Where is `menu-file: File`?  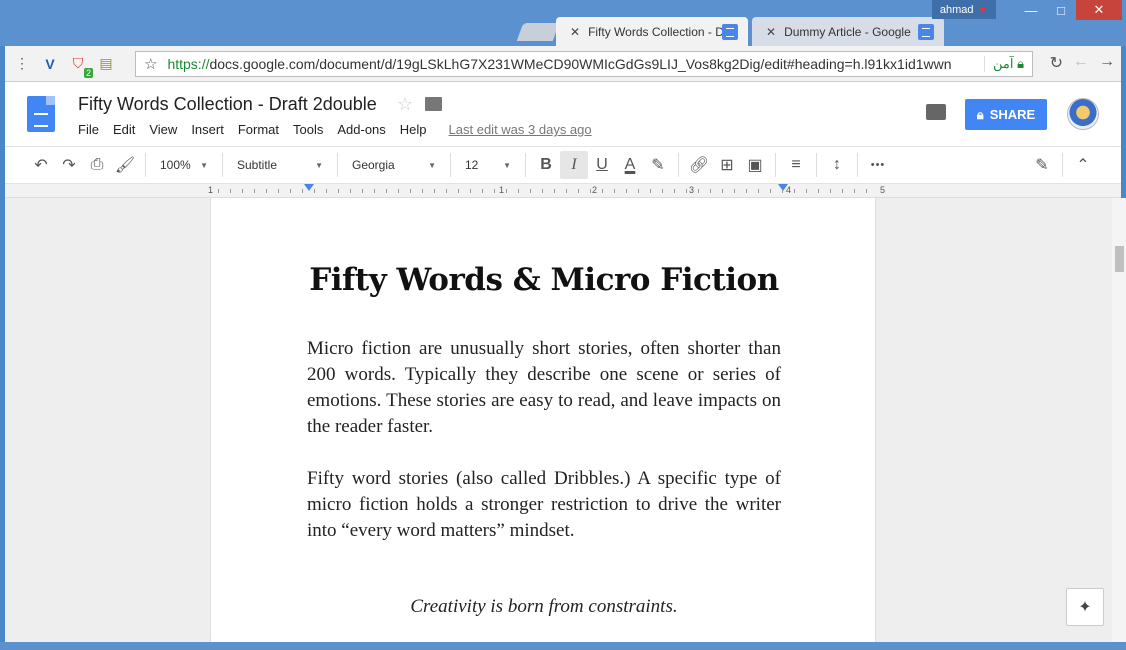 menu-file: File is located at coordinates (88, 129).